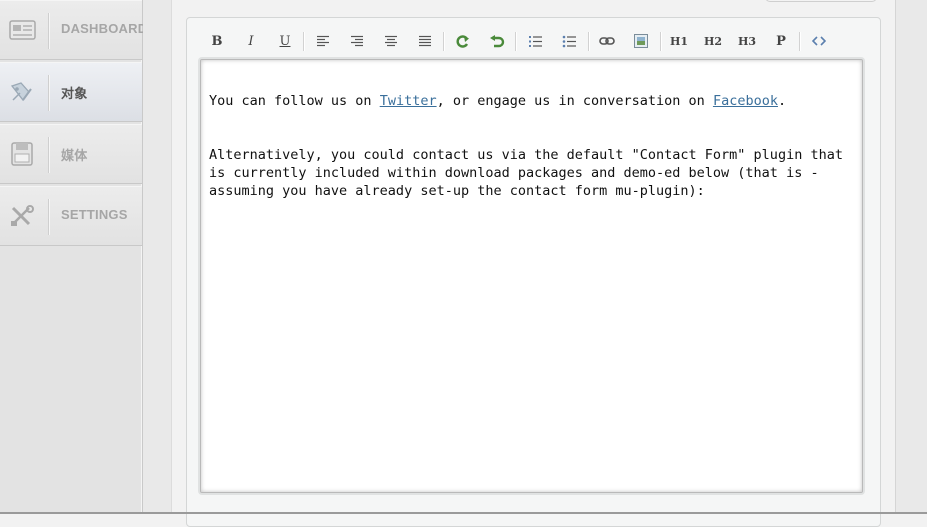  I want to click on dashboard-icon, so click(23, 30).